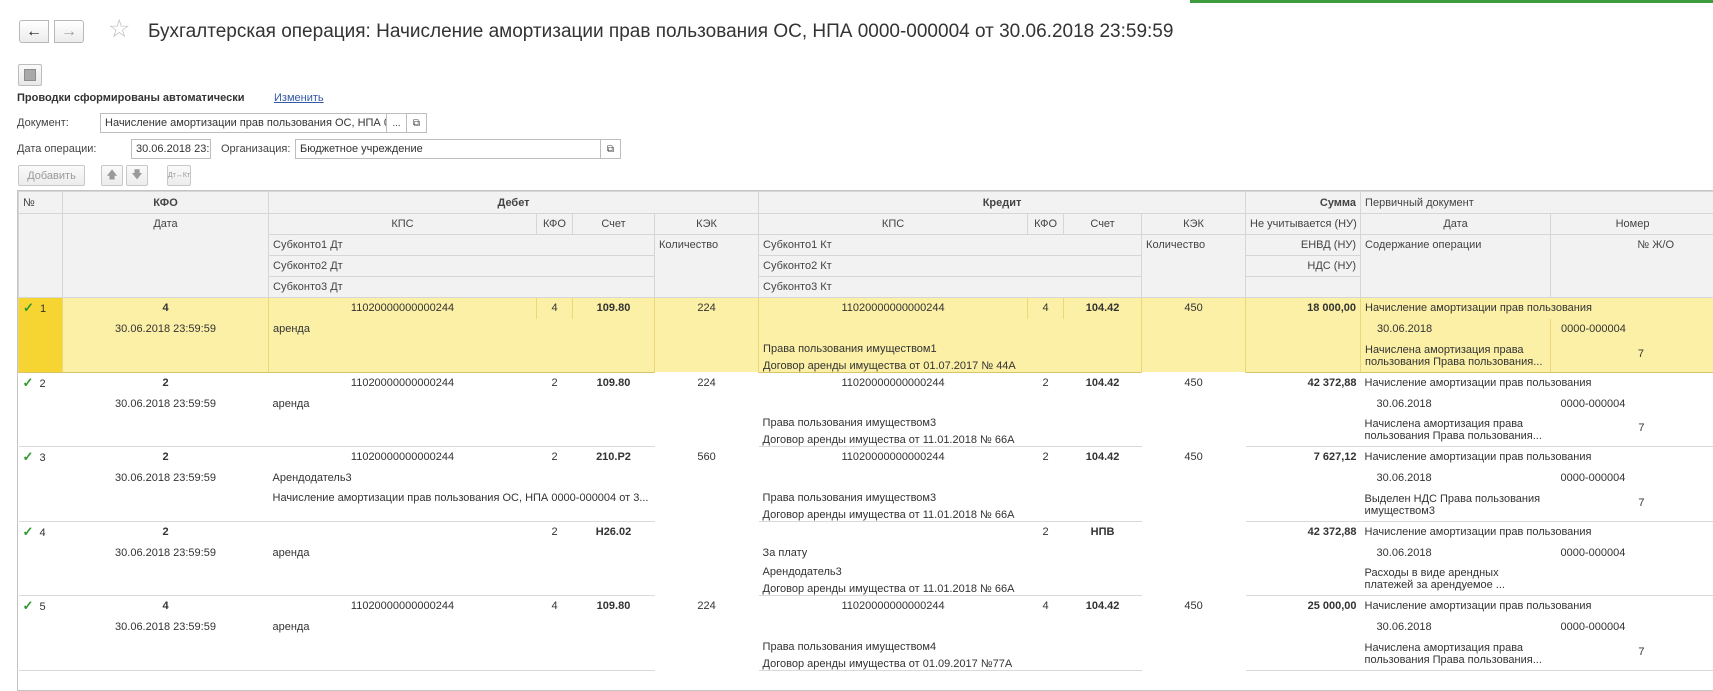 The height and width of the screenshot is (691, 1713). Describe the element at coordinates (42, 458) in the screenshot. I see `row-number: 3` at that location.